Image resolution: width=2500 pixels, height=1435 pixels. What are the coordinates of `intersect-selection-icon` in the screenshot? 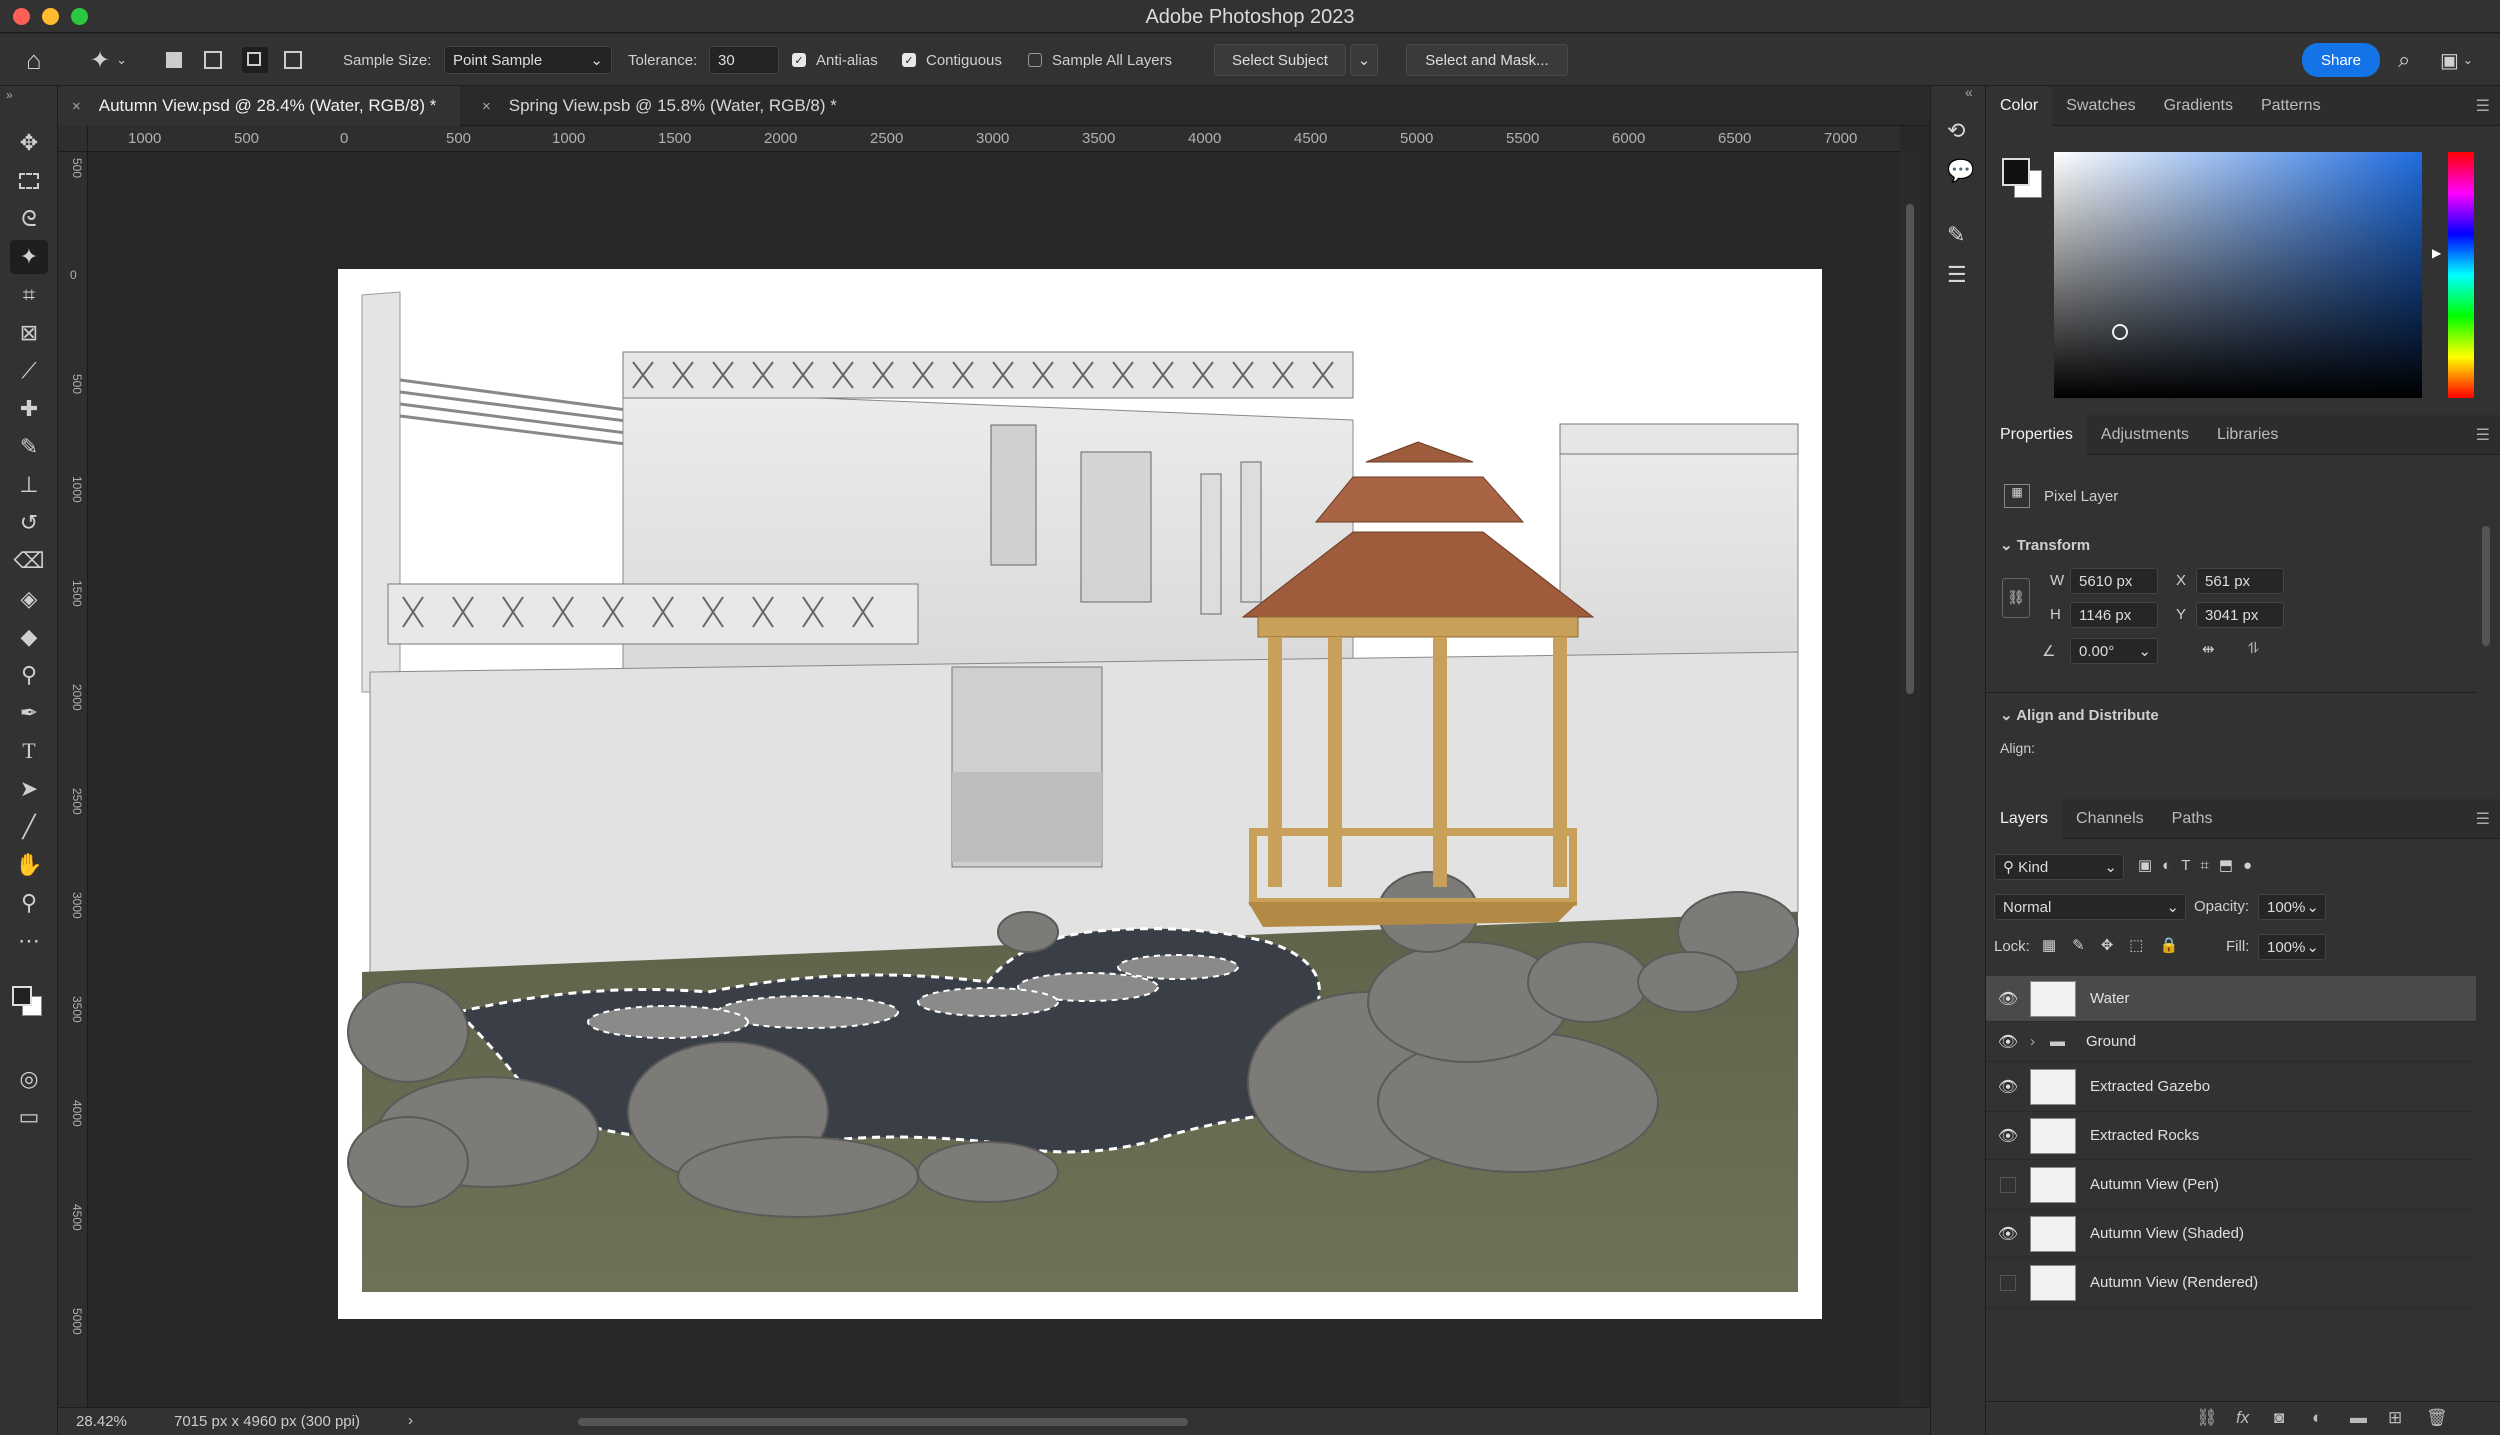 It's located at (293, 60).